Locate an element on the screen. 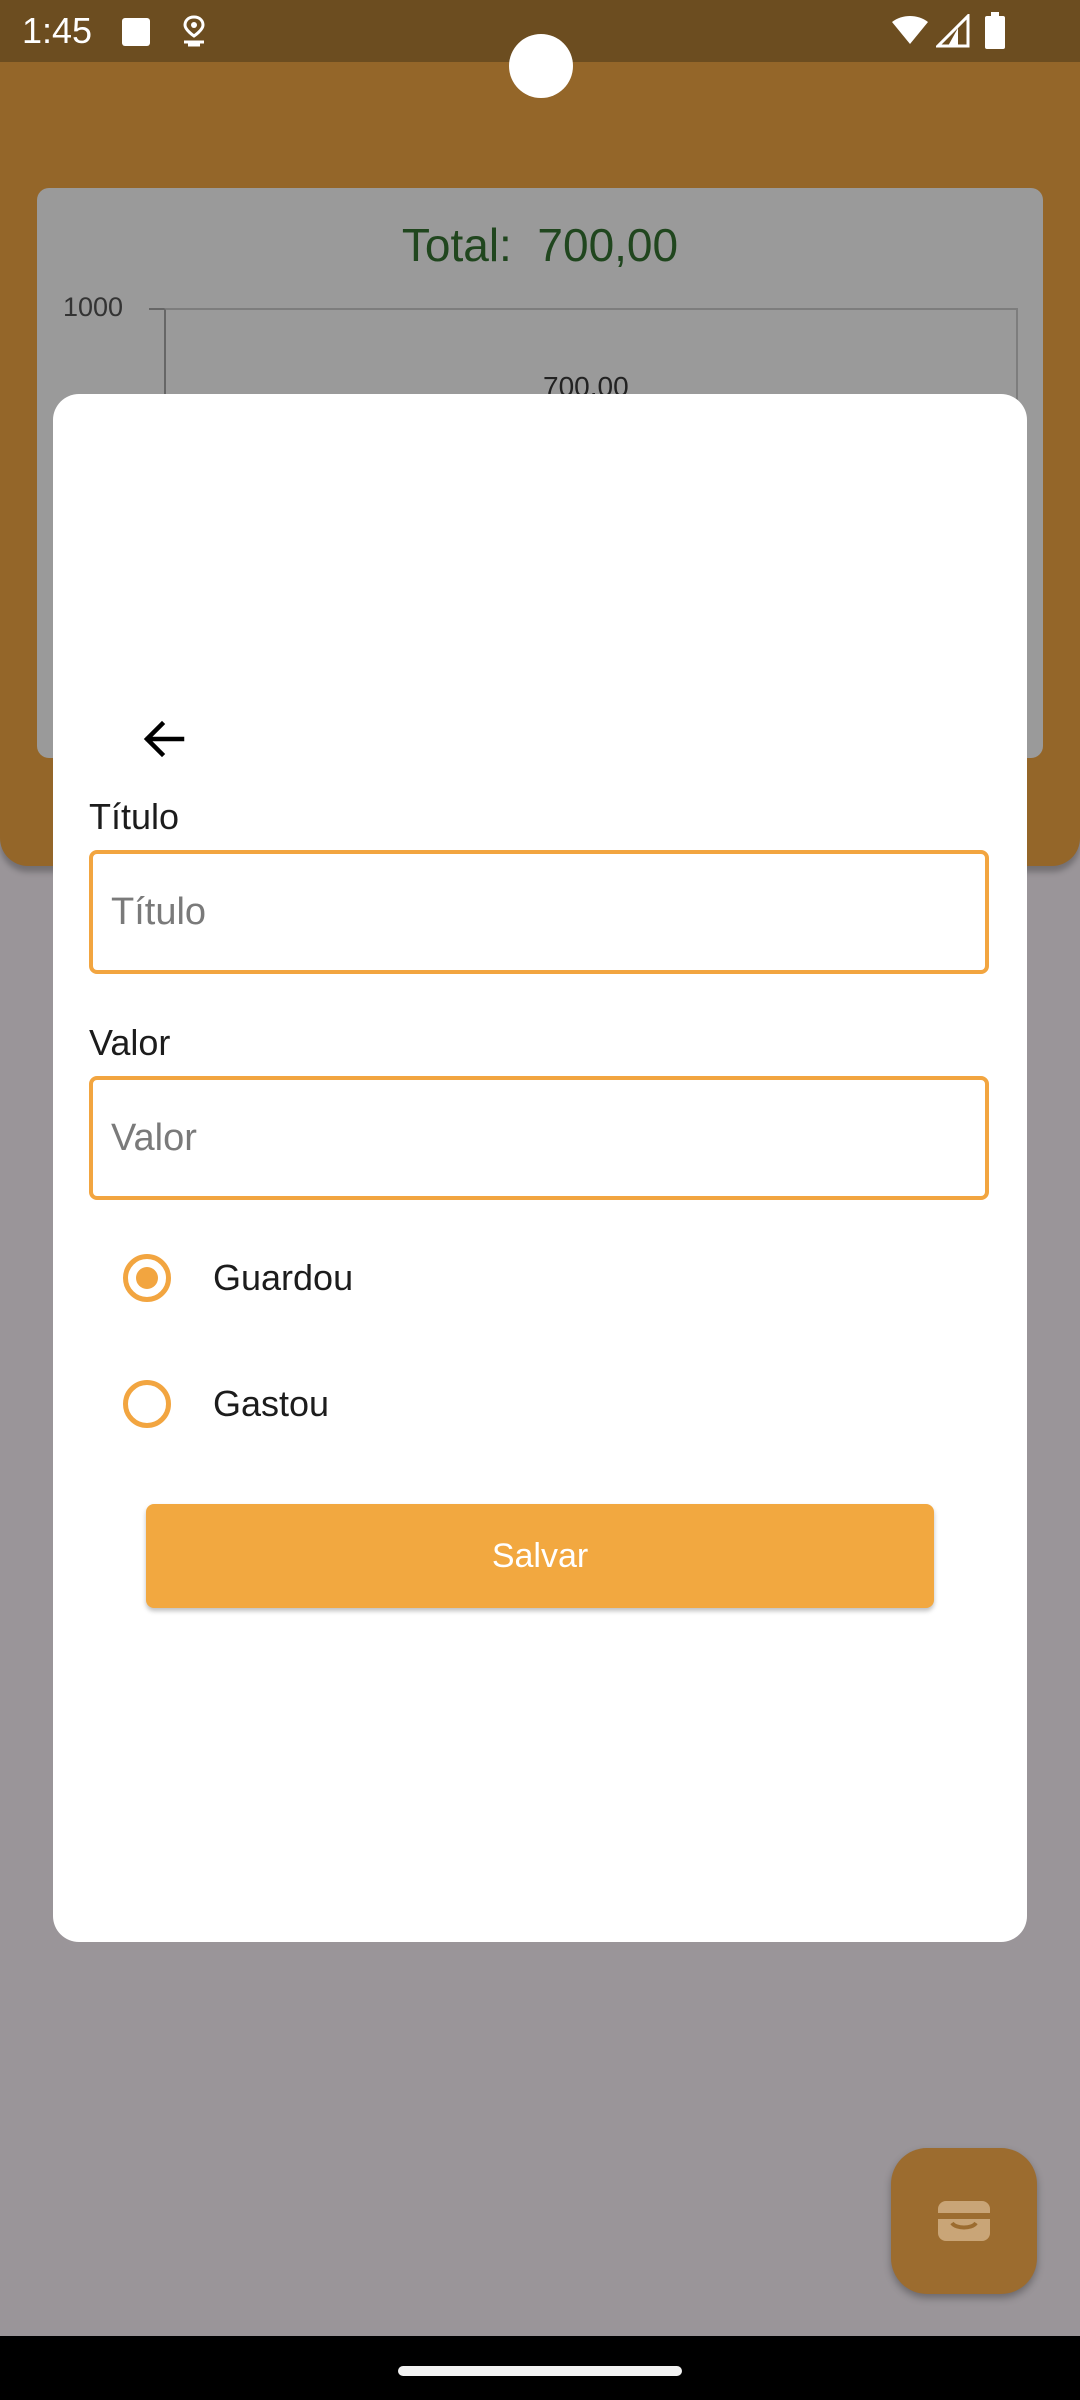 This screenshot has height=2400, width=1080. battery-icon is located at coordinates (995, 33).